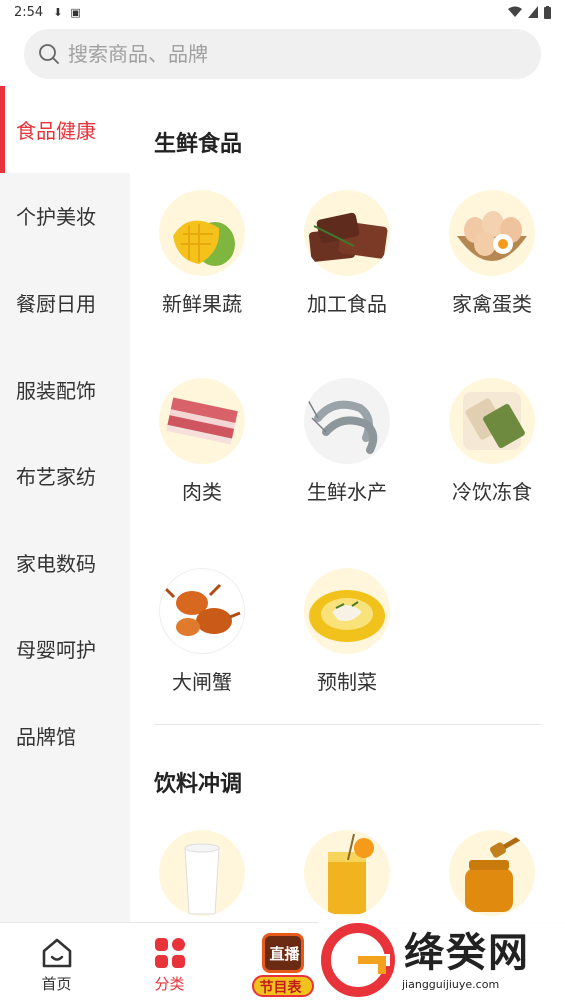 This screenshot has width=565, height=1004. What do you see at coordinates (169, 984) in the screenshot?
I see `nav-label: 分类` at bounding box center [169, 984].